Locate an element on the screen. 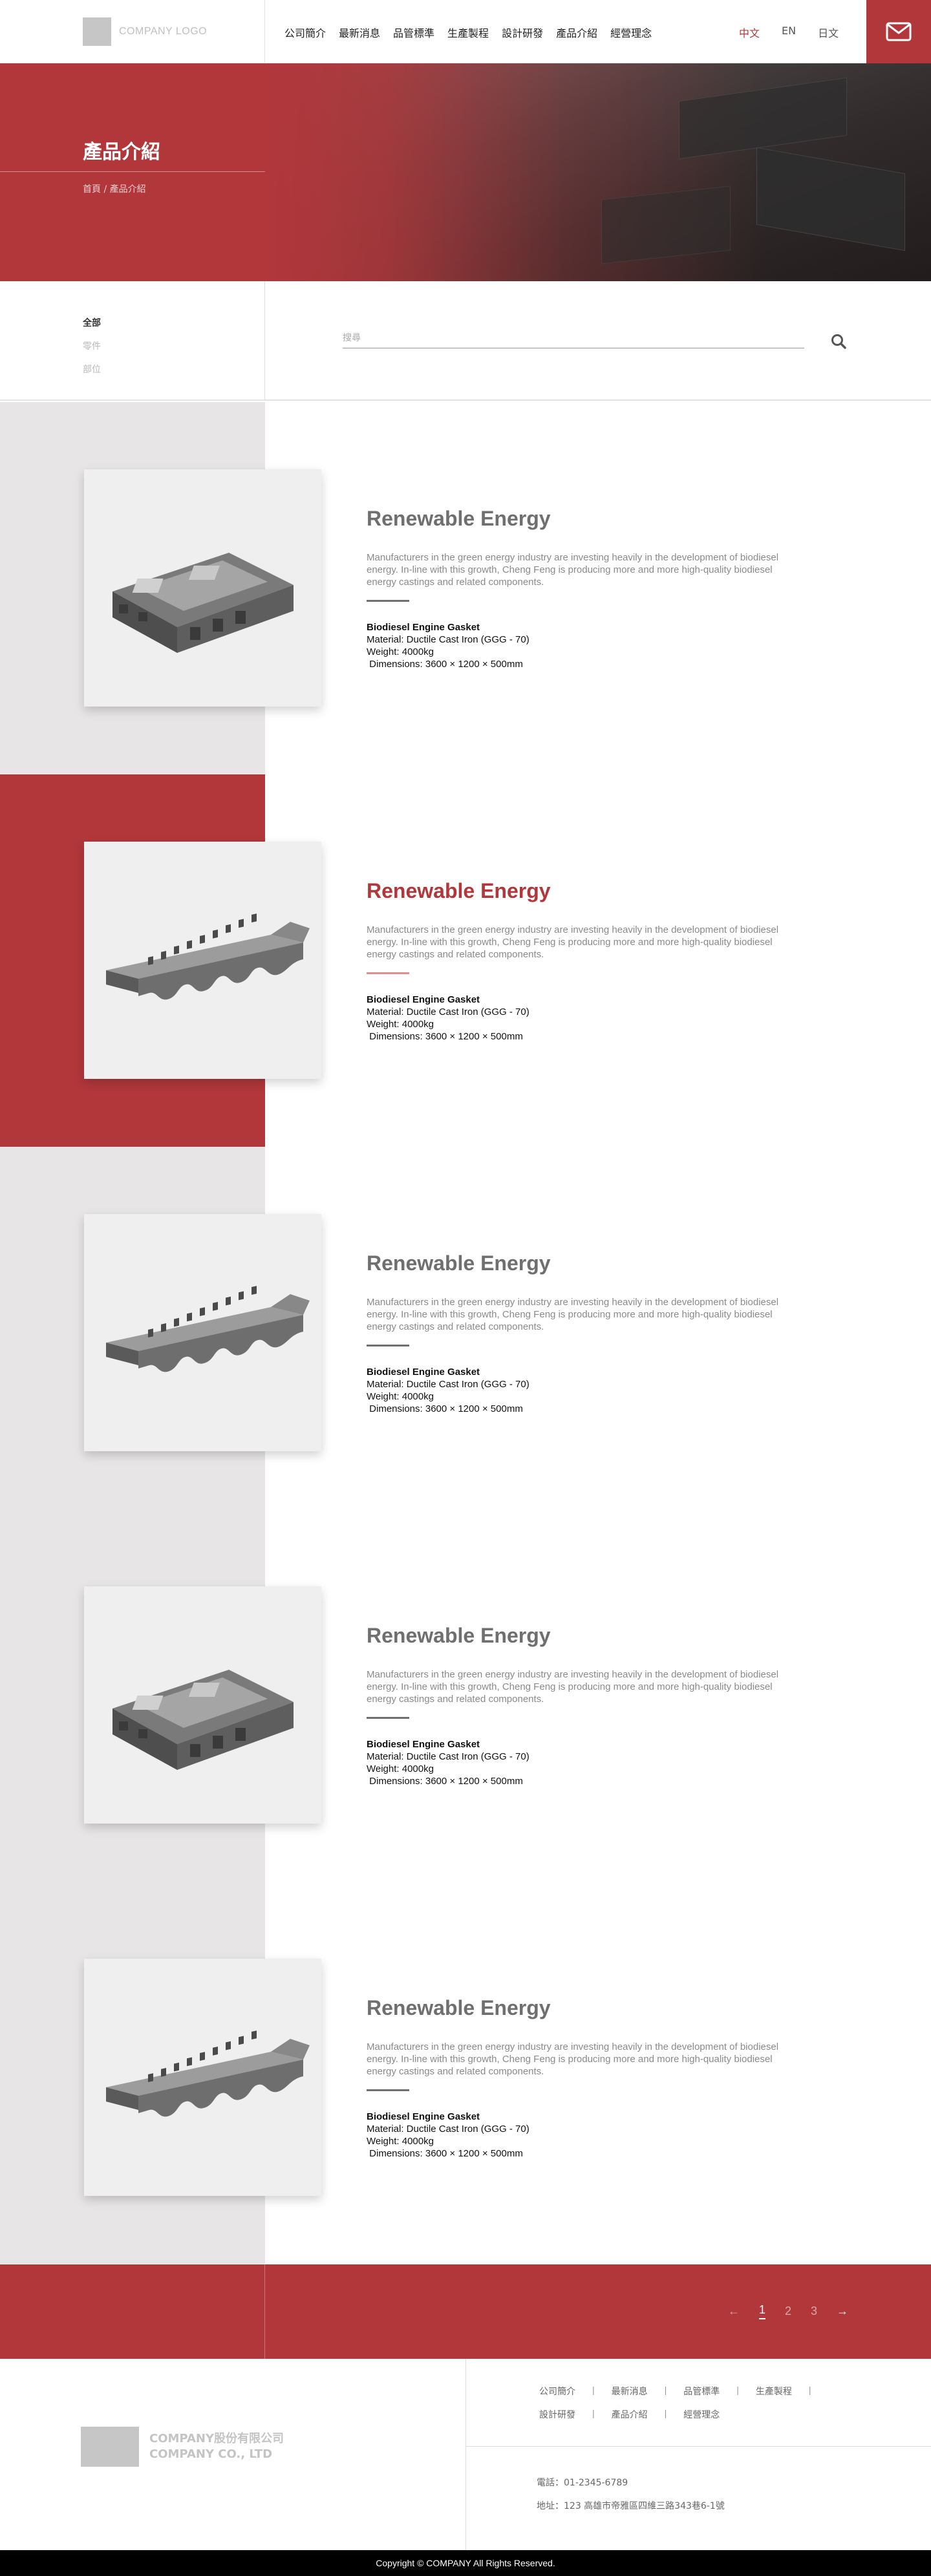 This screenshot has height=2576, width=931. company-name-en: COMPANY CO., LTD is located at coordinates (211, 2454).